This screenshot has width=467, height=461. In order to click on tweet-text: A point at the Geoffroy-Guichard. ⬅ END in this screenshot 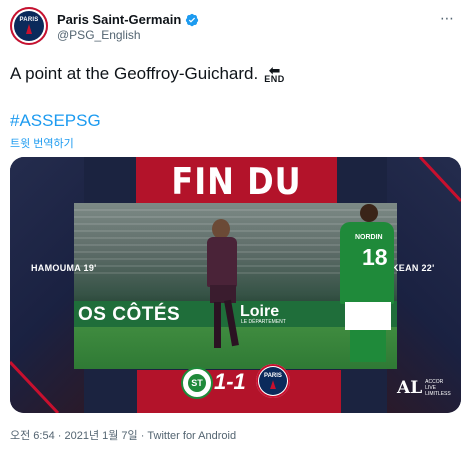, I will do `click(147, 73)`.